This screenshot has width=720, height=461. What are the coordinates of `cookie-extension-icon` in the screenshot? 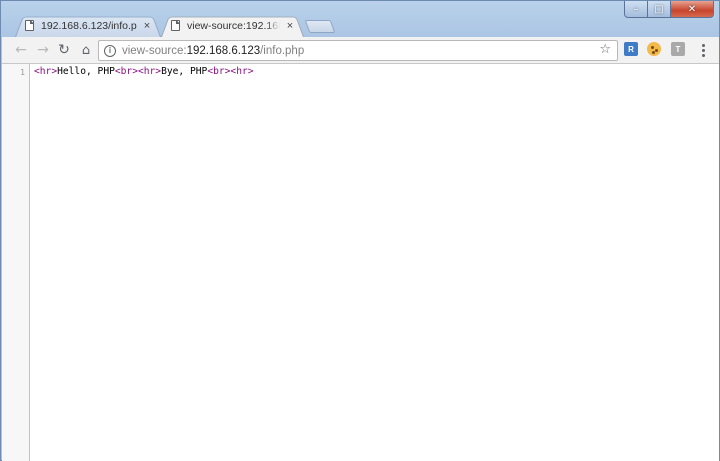 It's located at (654, 49).